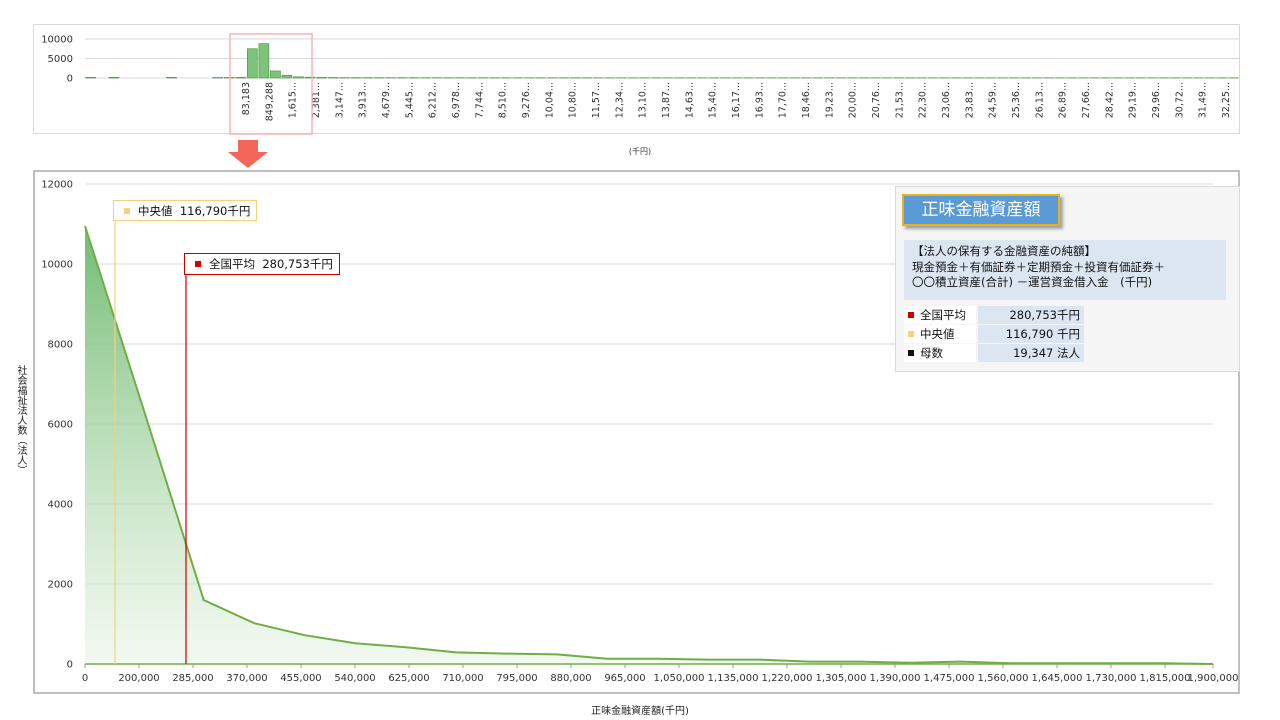 This screenshot has height=720, width=1280. I want to click on main-x-tick-label: 540,000, so click(354, 678).